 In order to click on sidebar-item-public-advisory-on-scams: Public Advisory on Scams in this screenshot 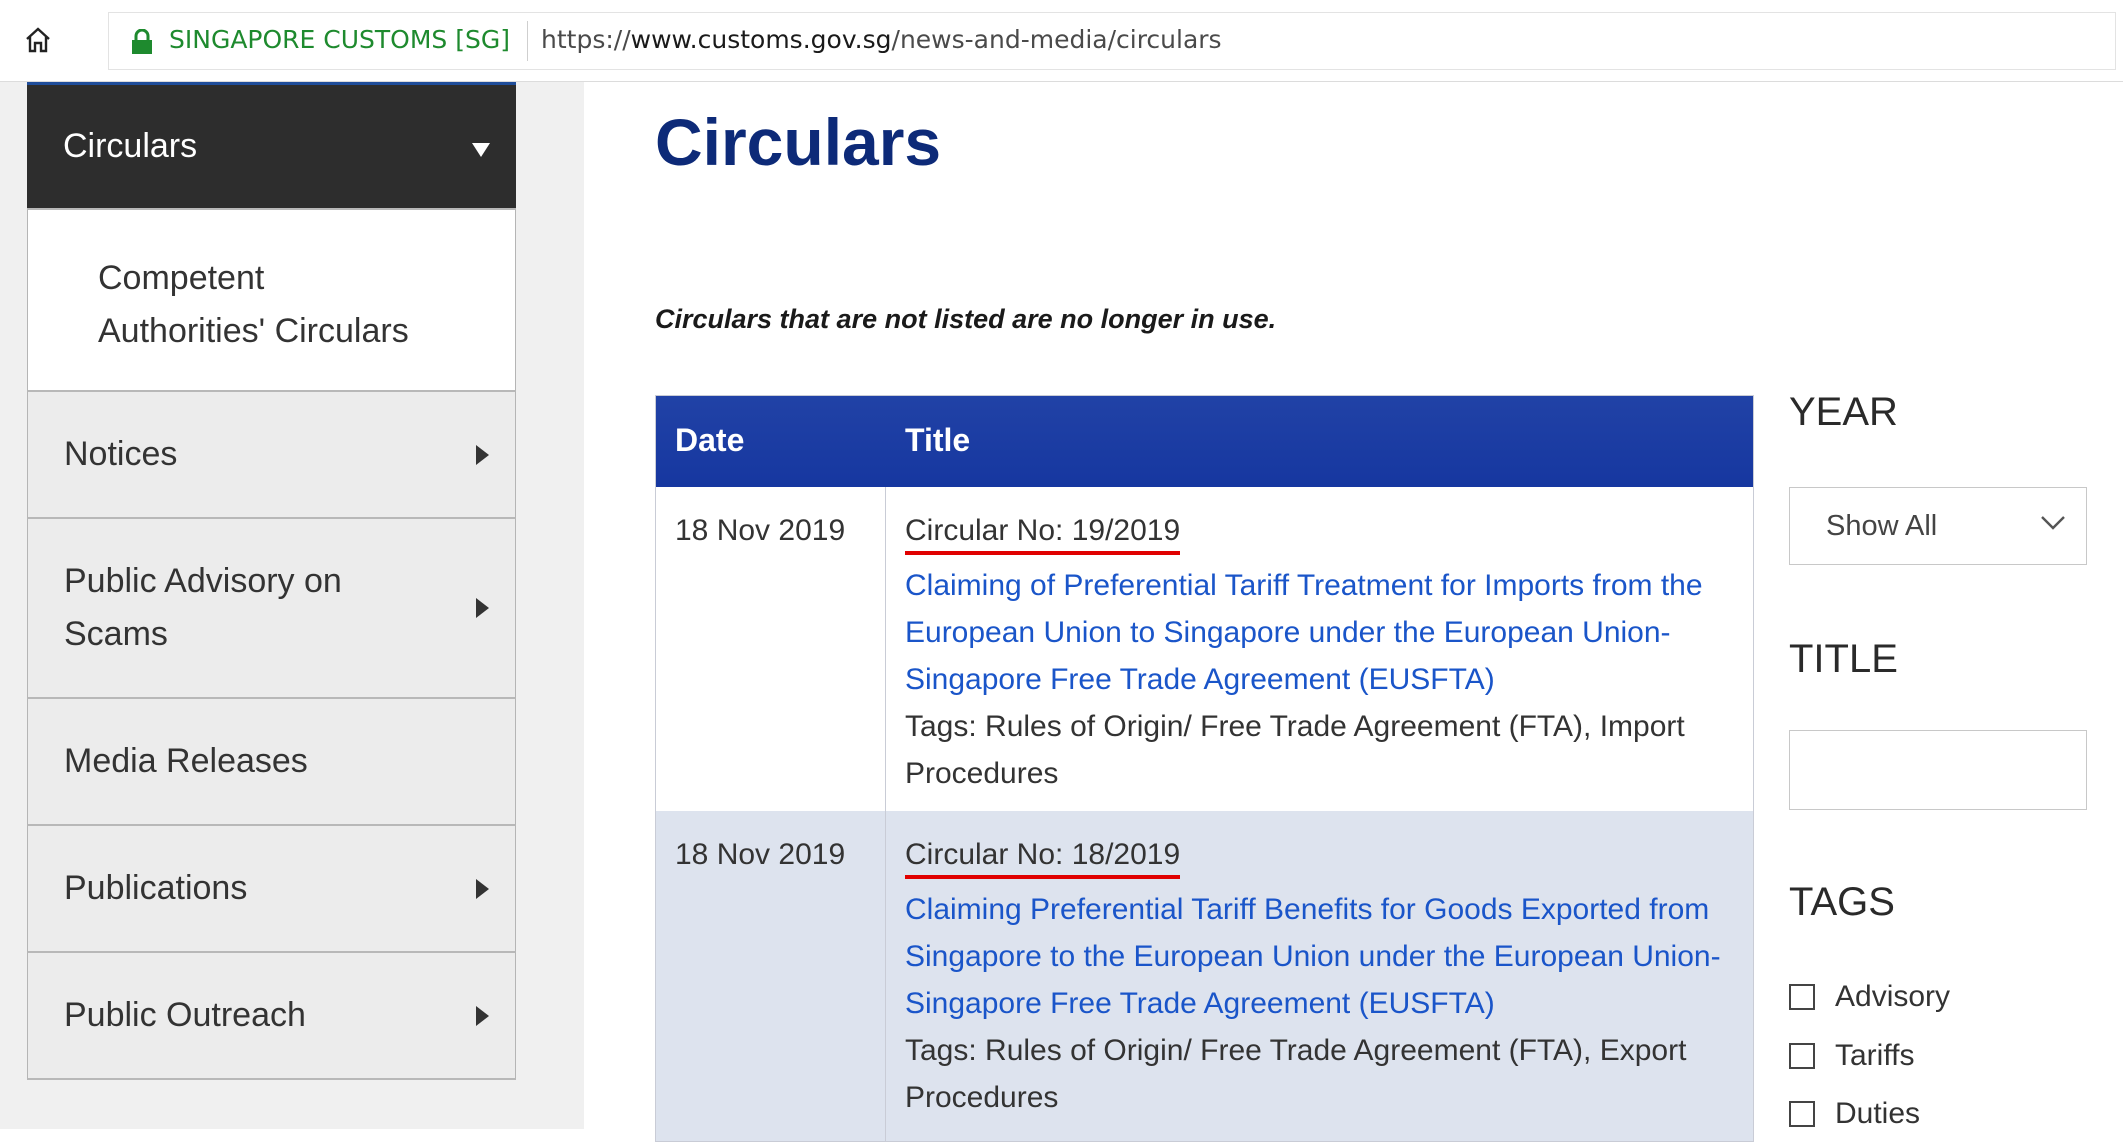, I will do `click(271, 609)`.